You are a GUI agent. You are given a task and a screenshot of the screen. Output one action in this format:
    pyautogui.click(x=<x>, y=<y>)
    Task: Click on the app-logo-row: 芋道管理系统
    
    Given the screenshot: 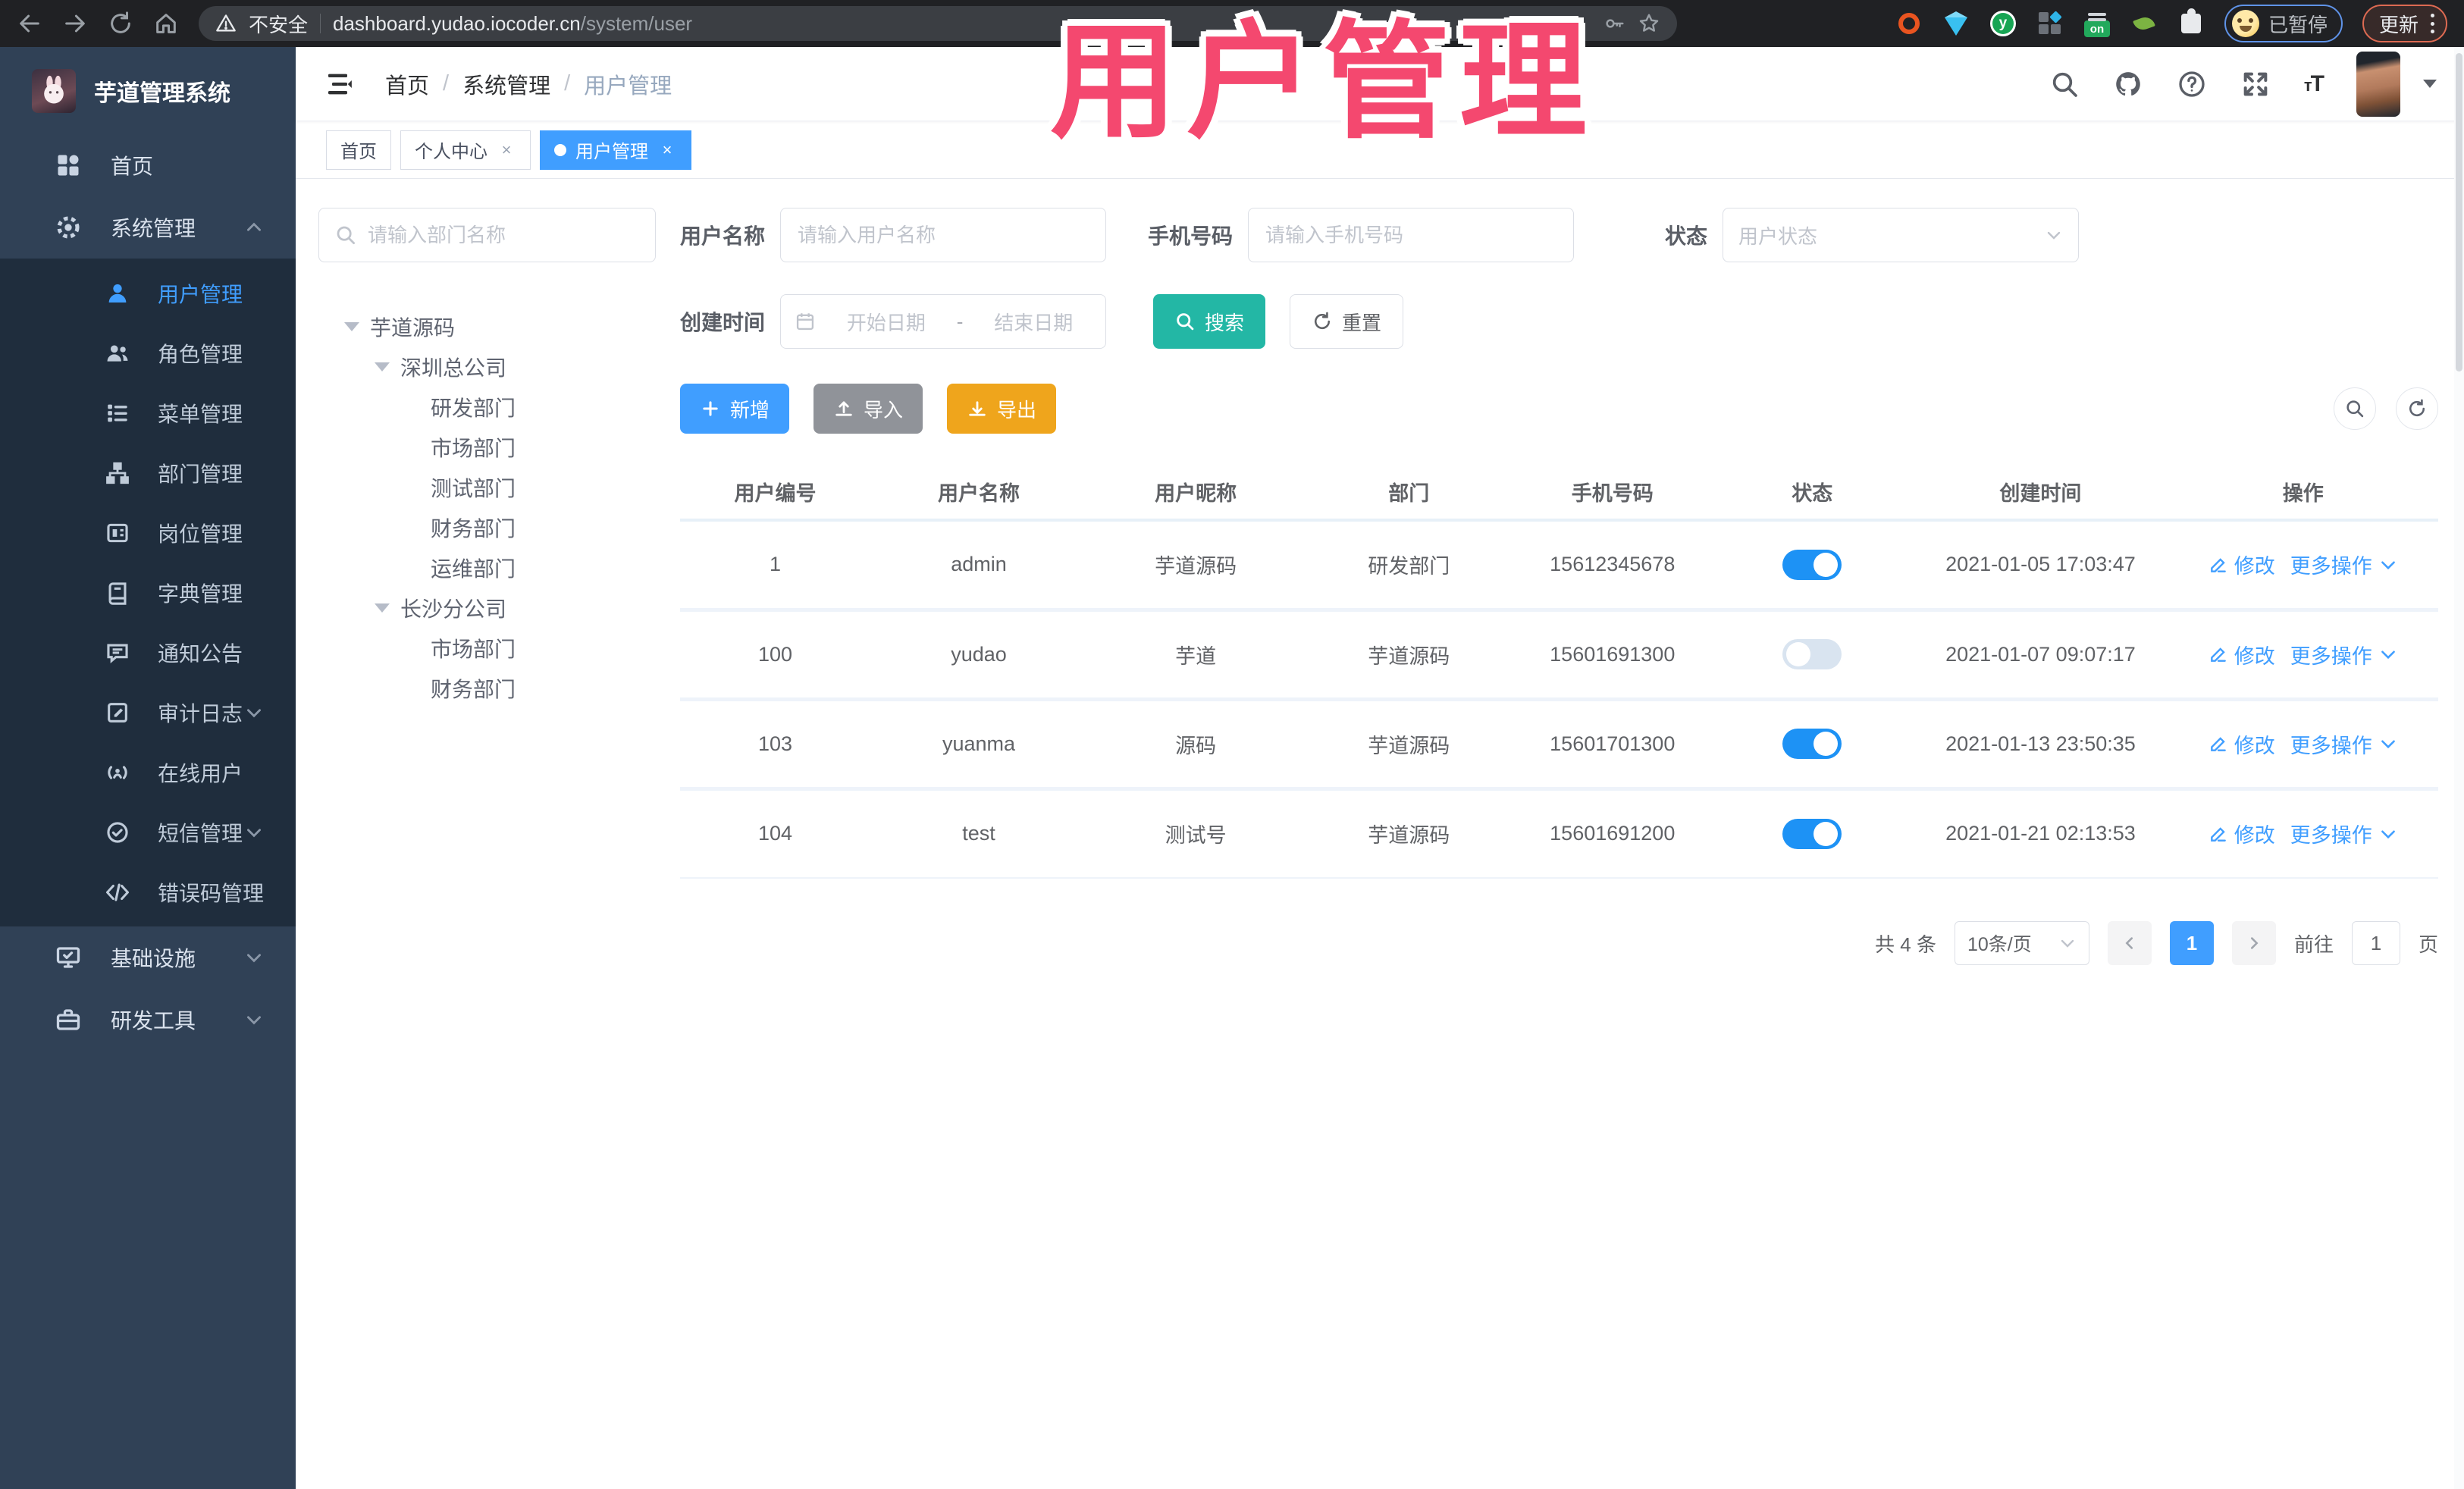 What is the action you would take?
    pyautogui.click(x=148, y=90)
    